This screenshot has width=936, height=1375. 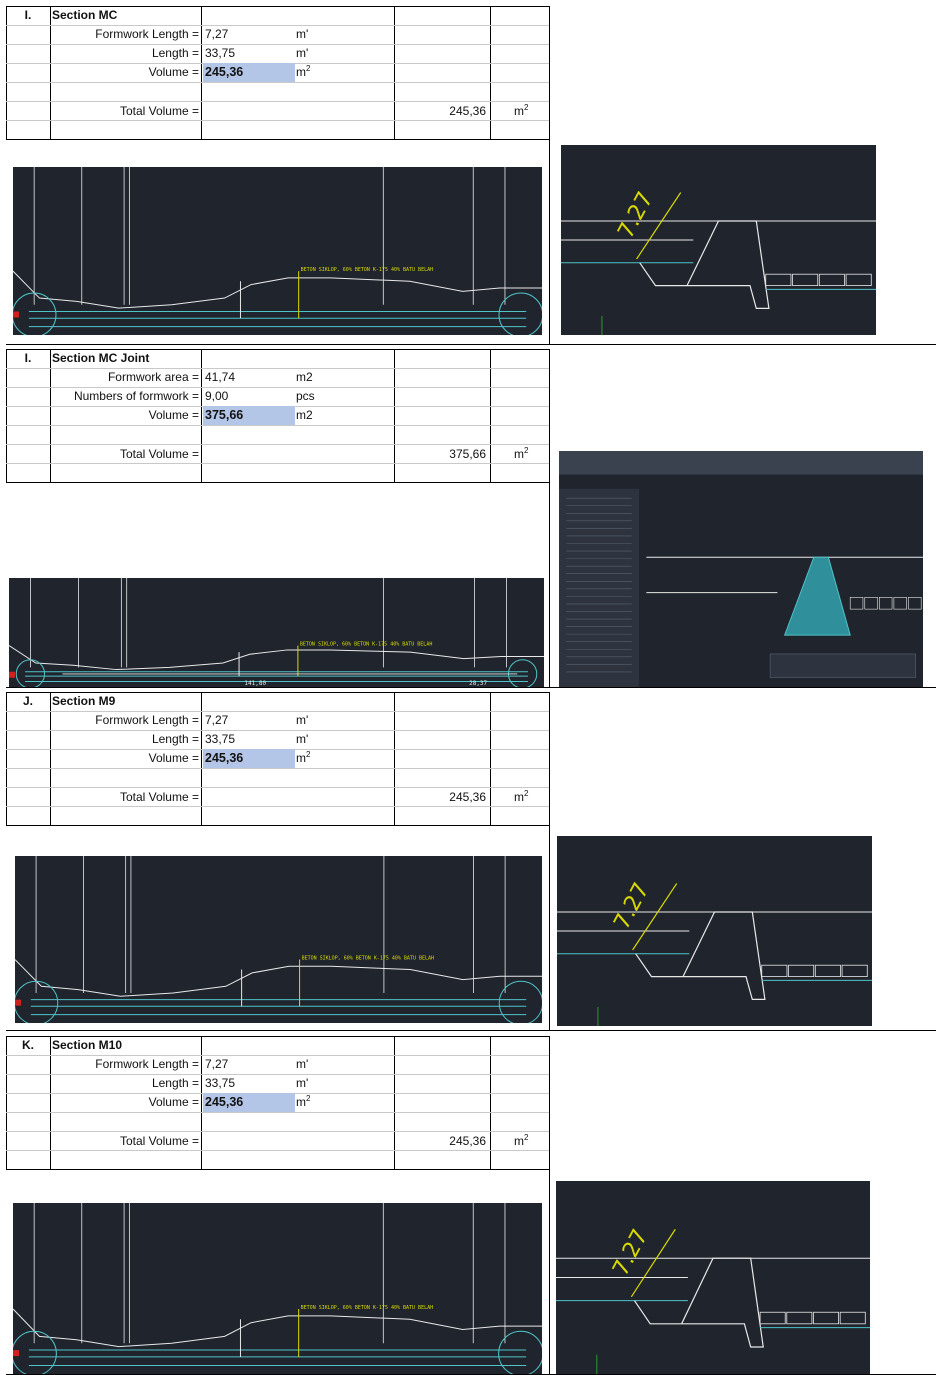 What do you see at coordinates (741, 569) in the screenshot?
I see `cad-software-screenshot` at bounding box center [741, 569].